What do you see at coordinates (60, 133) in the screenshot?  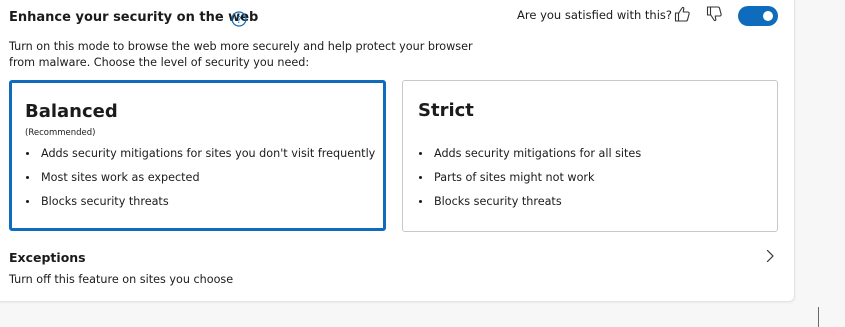 I see `mode-subtitle: (Recommended)` at bounding box center [60, 133].